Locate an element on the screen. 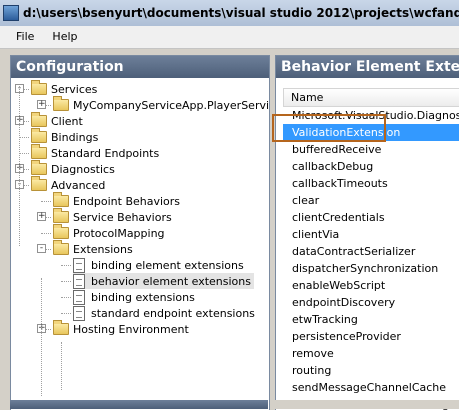 The height and width of the screenshot is (410, 459). extension-list-item: persistenceProvider is located at coordinates (371, 336).